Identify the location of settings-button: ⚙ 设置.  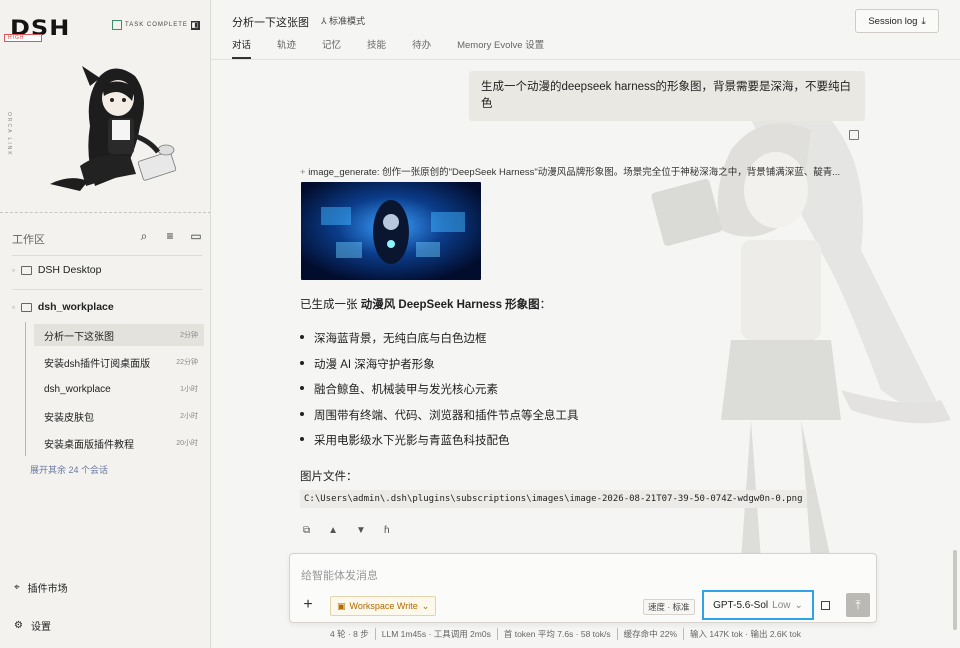
(32, 625).